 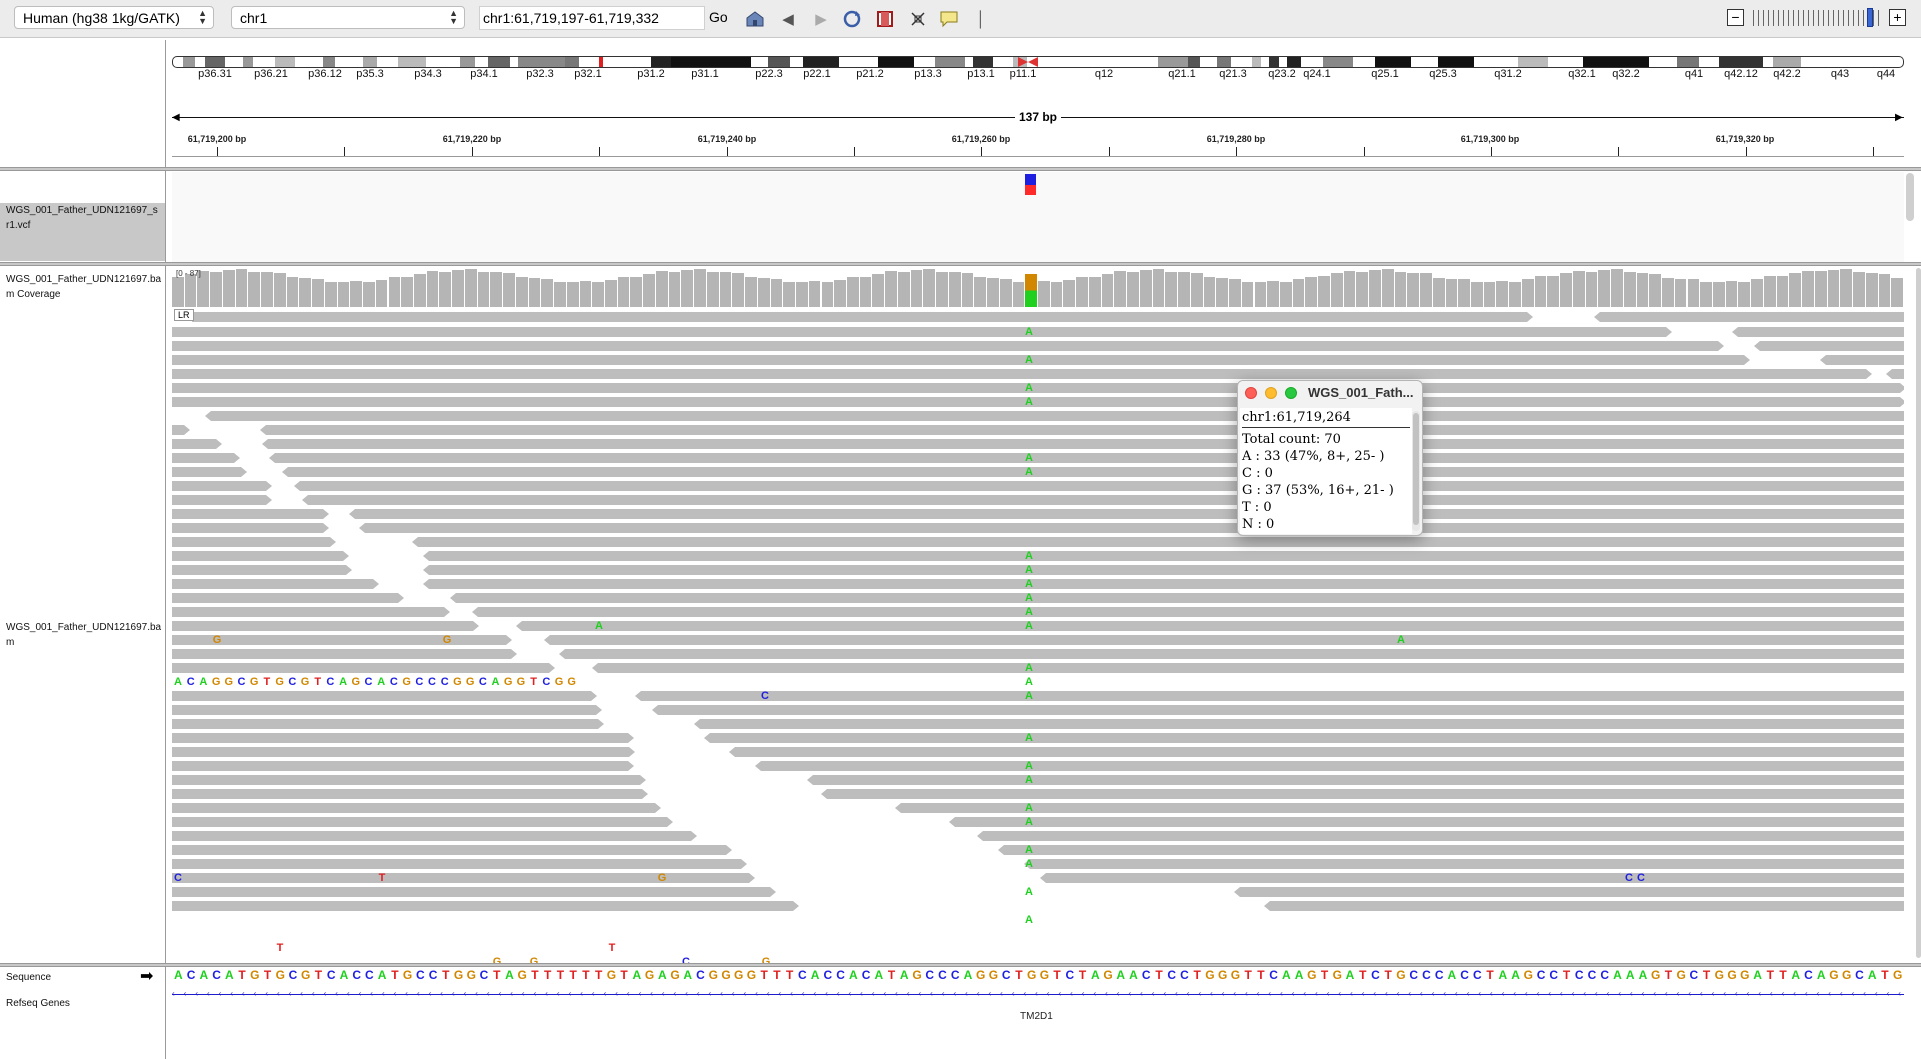 What do you see at coordinates (1385, 74) in the screenshot?
I see `cytoband-label: q25.1` at bounding box center [1385, 74].